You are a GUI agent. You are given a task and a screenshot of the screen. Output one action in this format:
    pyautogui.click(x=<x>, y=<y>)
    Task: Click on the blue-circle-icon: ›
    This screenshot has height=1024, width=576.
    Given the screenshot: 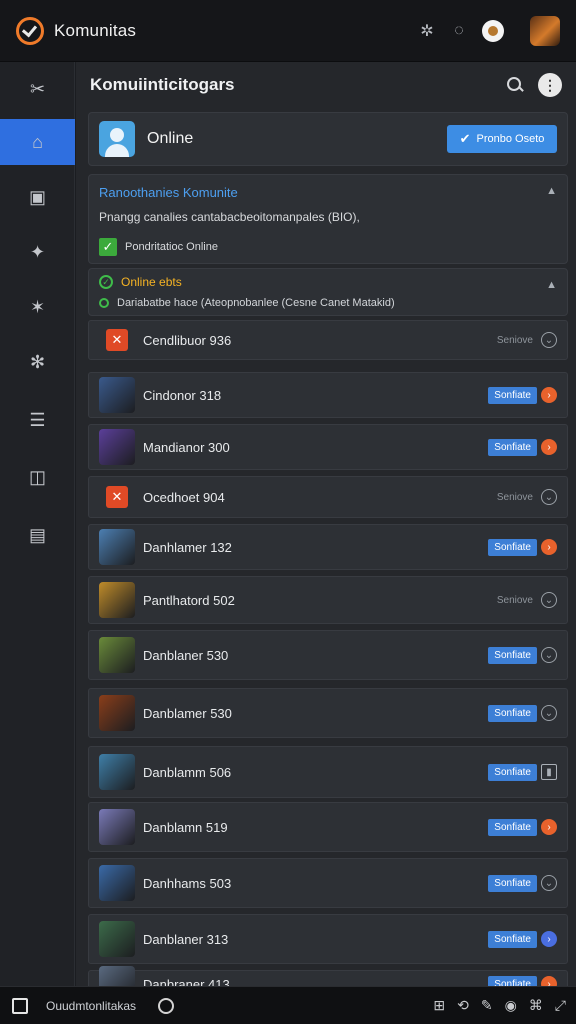 What is the action you would take?
    pyautogui.click(x=549, y=939)
    